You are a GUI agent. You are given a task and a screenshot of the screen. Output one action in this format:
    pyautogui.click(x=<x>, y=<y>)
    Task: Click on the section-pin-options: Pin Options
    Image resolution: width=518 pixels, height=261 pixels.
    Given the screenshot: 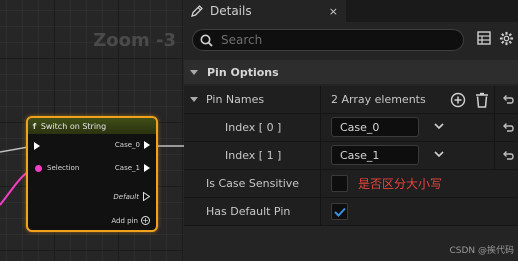 What is the action you would take?
    pyautogui.click(x=351, y=72)
    